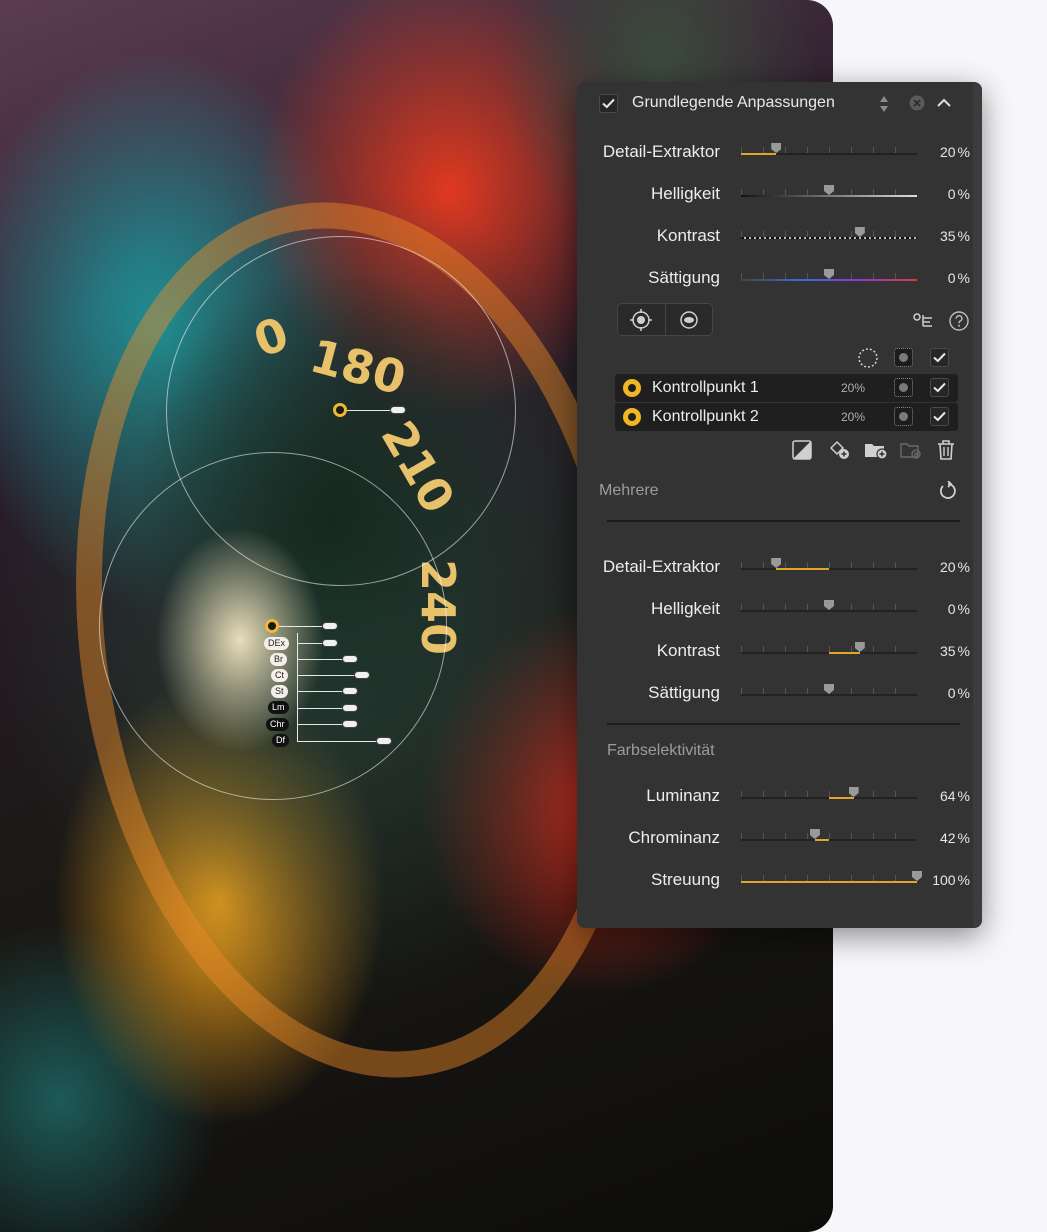  I want to click on show-all-points-icon, so click(868, 358).